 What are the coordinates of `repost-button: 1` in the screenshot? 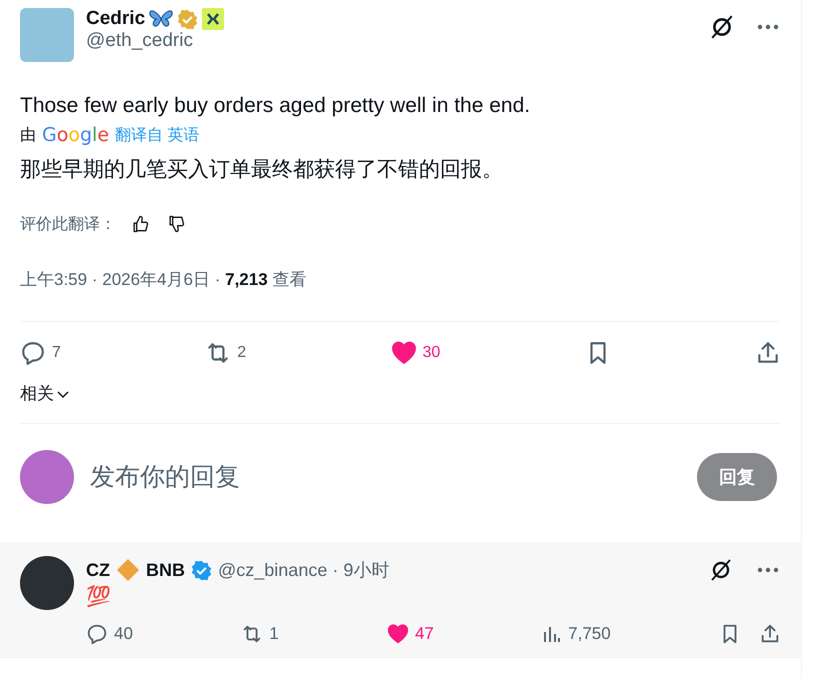 It's located at (260, 634).